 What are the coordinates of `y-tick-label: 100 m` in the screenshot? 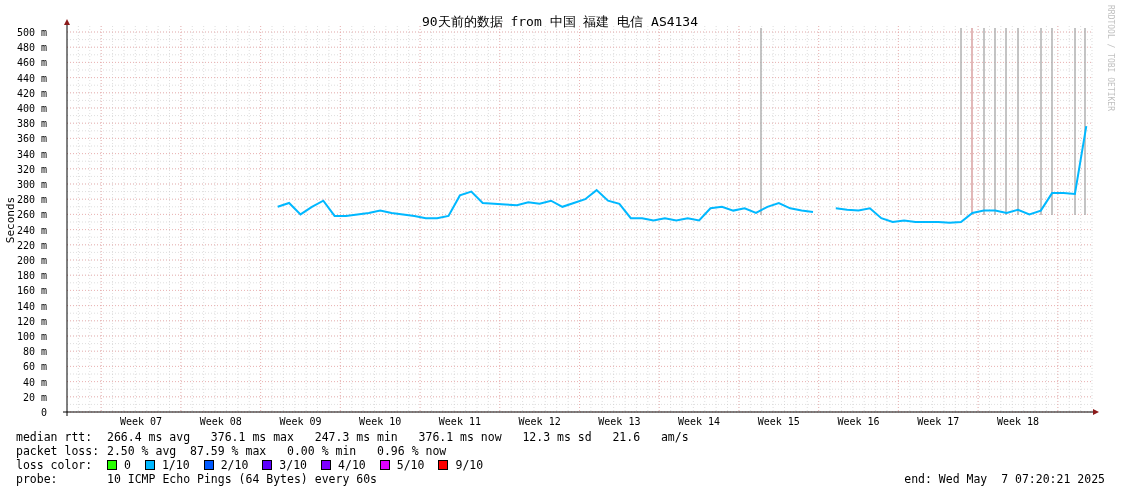 It's located at (31, 336).